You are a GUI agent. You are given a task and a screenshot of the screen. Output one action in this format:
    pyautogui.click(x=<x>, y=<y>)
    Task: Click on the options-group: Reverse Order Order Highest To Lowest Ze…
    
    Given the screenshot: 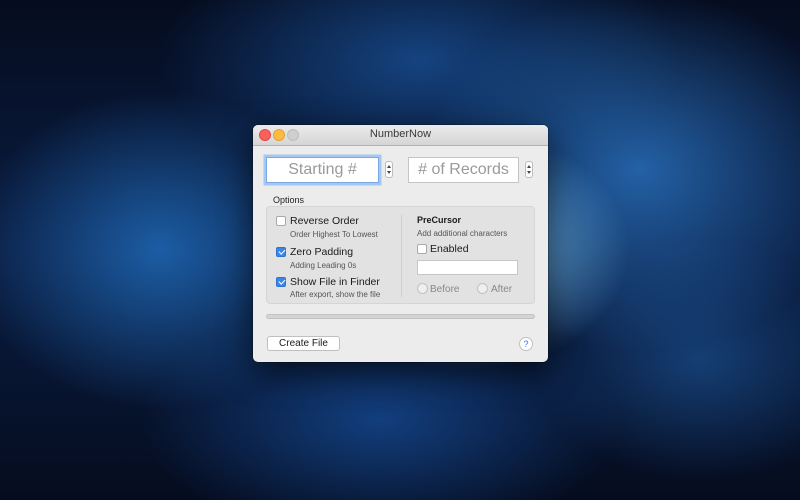 What is the action you would take?
    pyautogui.click(x=400, y=255)
    